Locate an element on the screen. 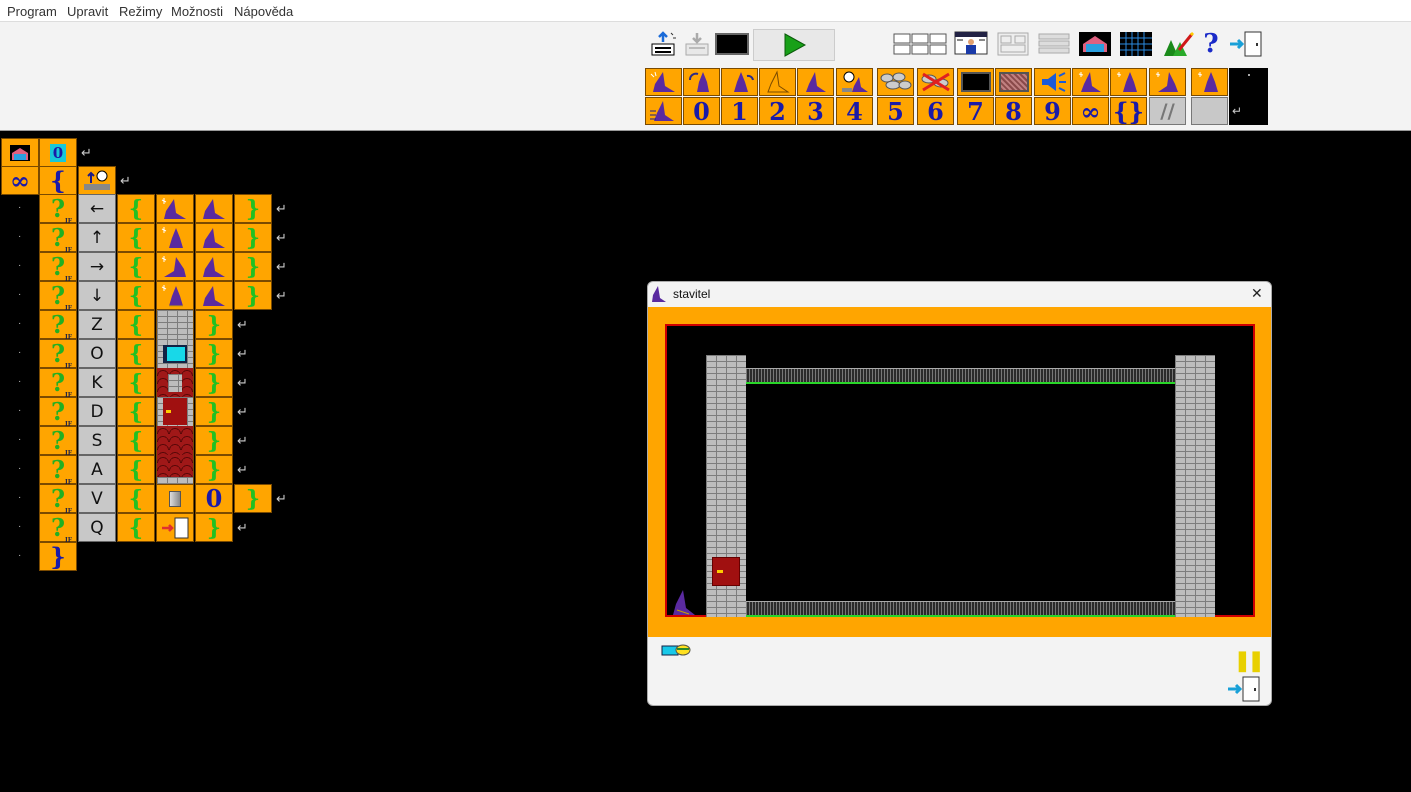  help-icon: ? is located at coordinates (1211, 44).